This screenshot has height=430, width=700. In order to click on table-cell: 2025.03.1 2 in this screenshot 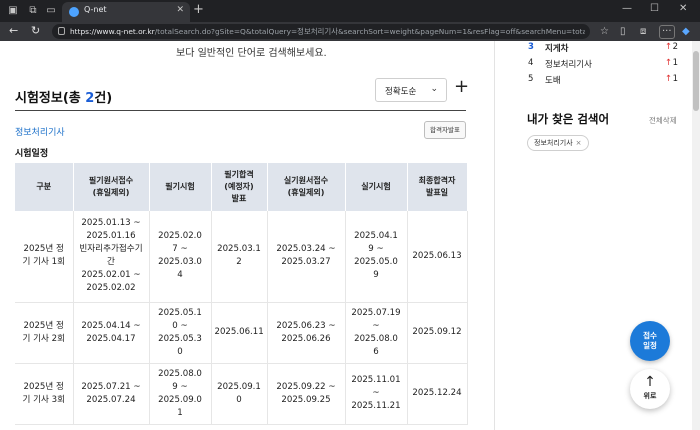, I will do `click(239, 257)`.